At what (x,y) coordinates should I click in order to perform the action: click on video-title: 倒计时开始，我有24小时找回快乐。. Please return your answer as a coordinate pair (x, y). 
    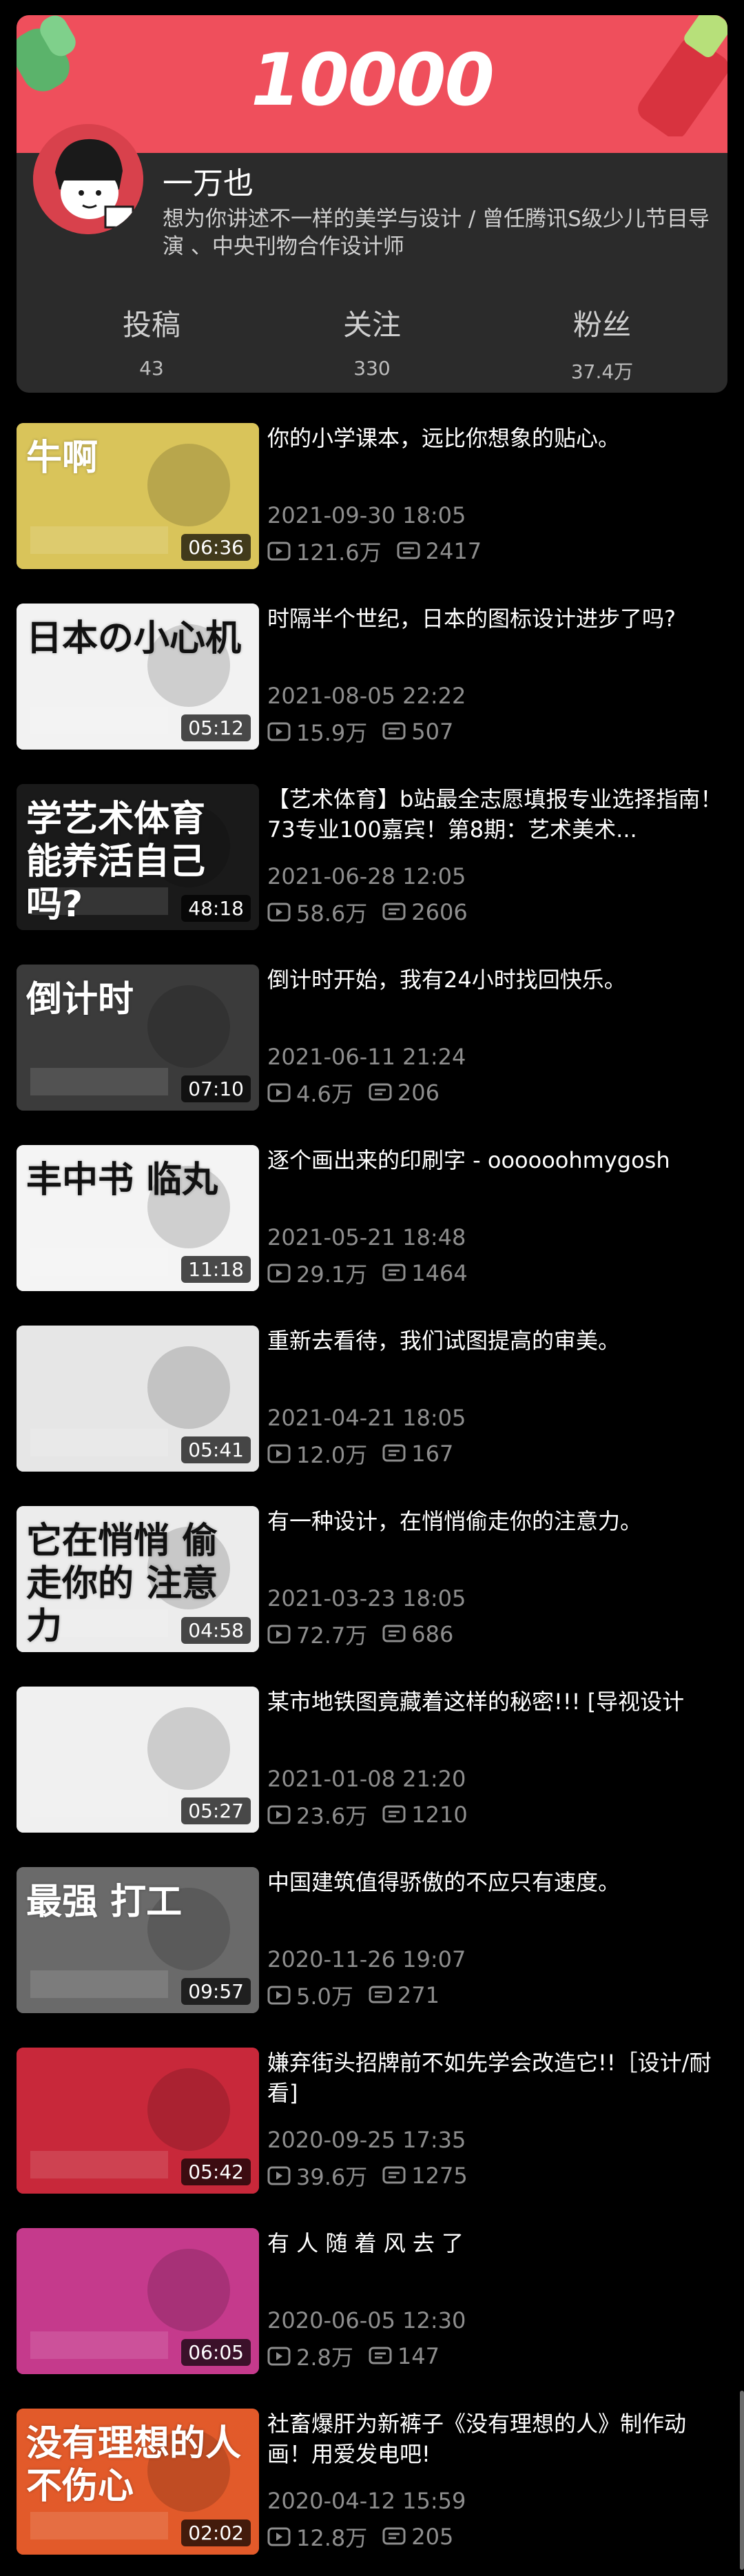
    Looking at the image, I should click on (497, 980).